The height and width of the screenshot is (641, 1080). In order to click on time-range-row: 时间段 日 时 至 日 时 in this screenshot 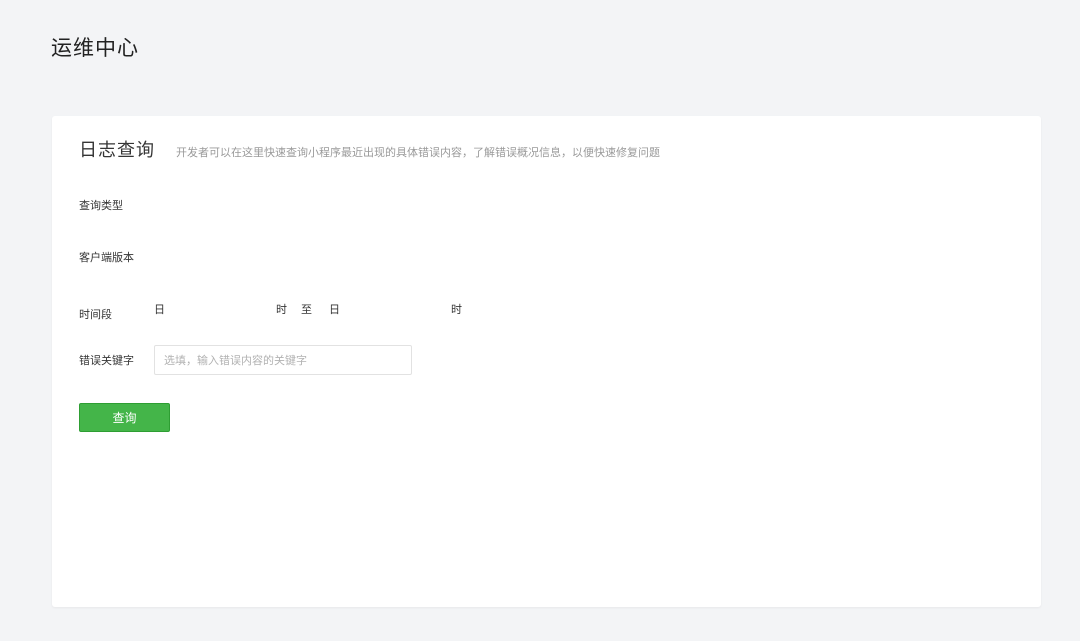, I will do `click(270, 309)`.